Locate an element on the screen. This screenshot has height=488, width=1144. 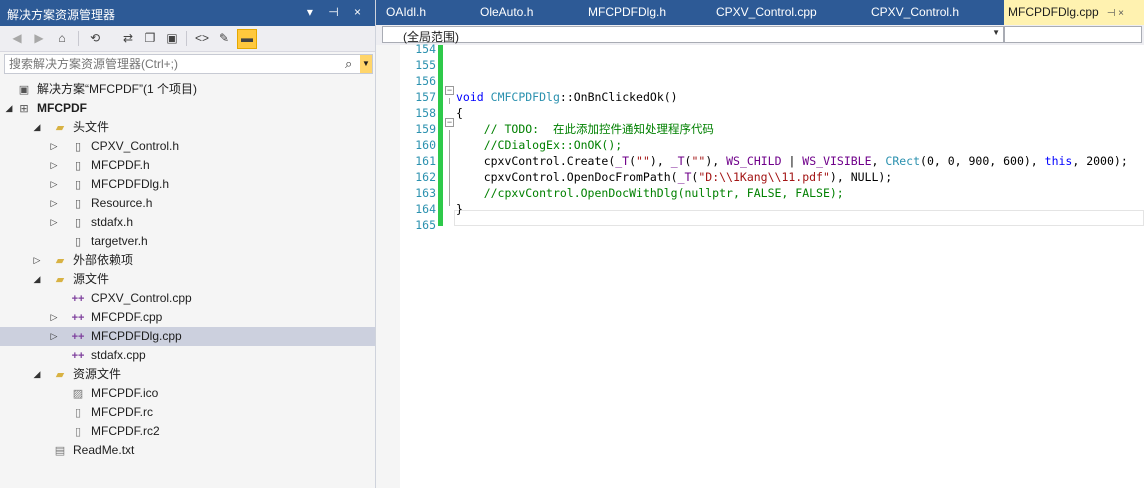
tree-item: ◢ ▰ 资源文件 is located at coordinates (187, 374).